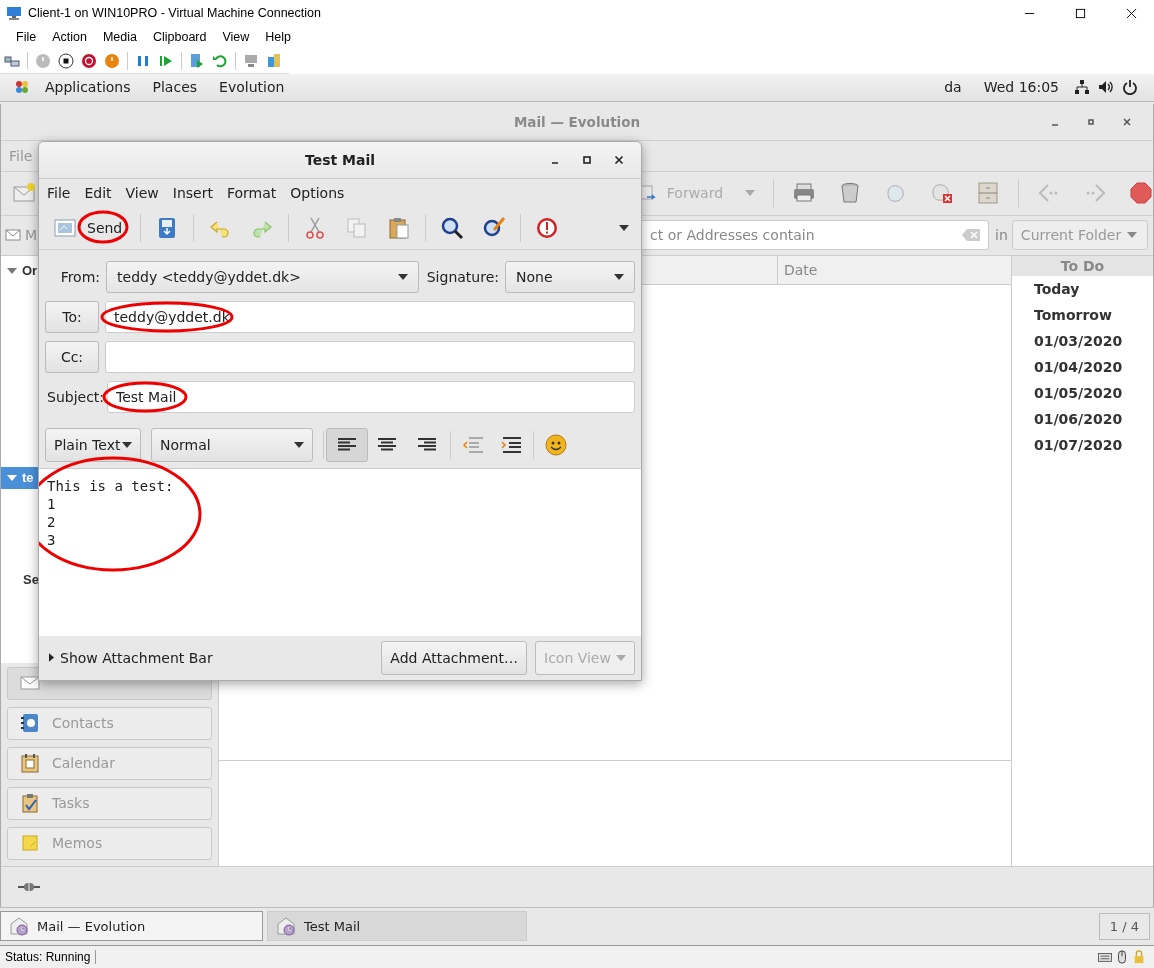  Describe the element at coordinates (66, 60) in the screenshot. I see `stop-icon` at that location.